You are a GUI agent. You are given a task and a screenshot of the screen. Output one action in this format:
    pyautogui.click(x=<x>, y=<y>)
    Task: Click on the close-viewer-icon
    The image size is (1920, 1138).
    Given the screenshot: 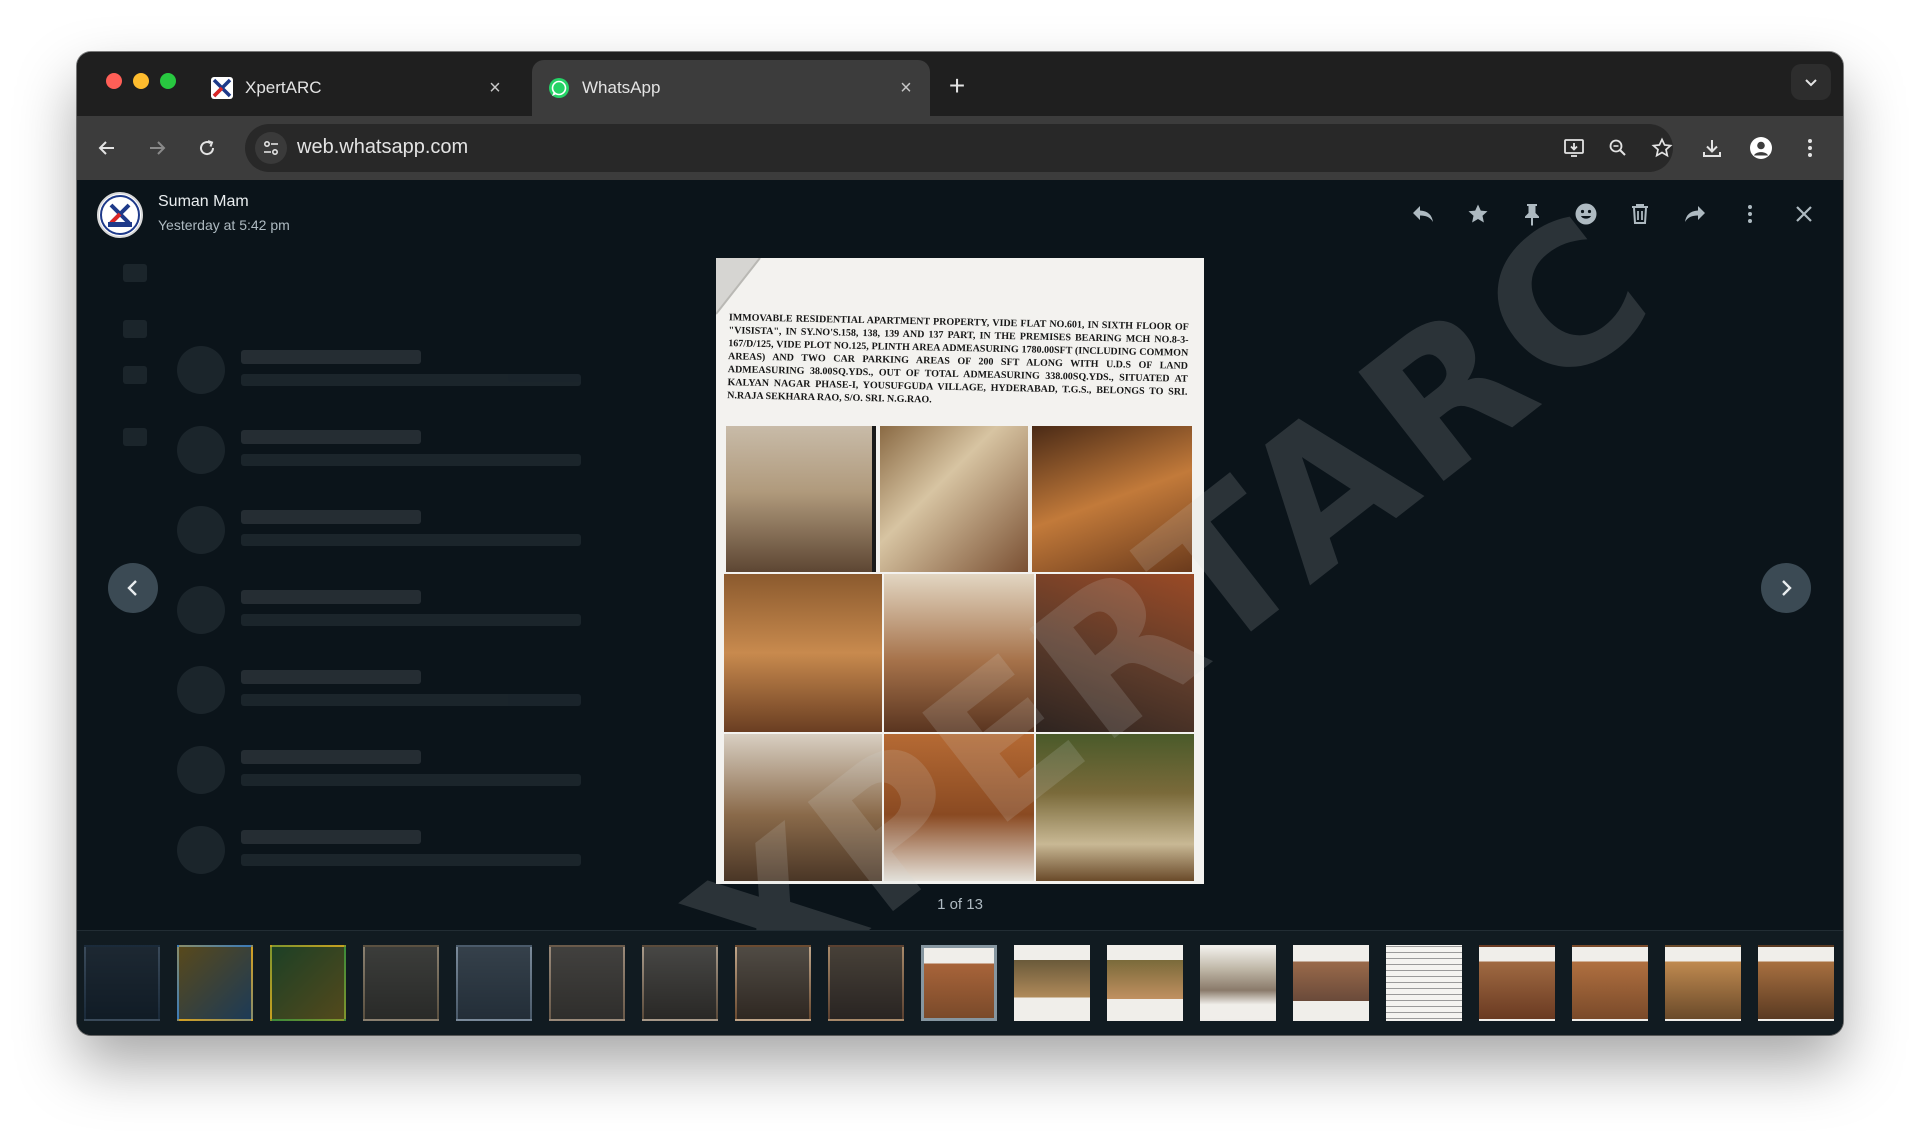 What is the action you would take?
    pyautogui.click(x=1804, y=214)
    